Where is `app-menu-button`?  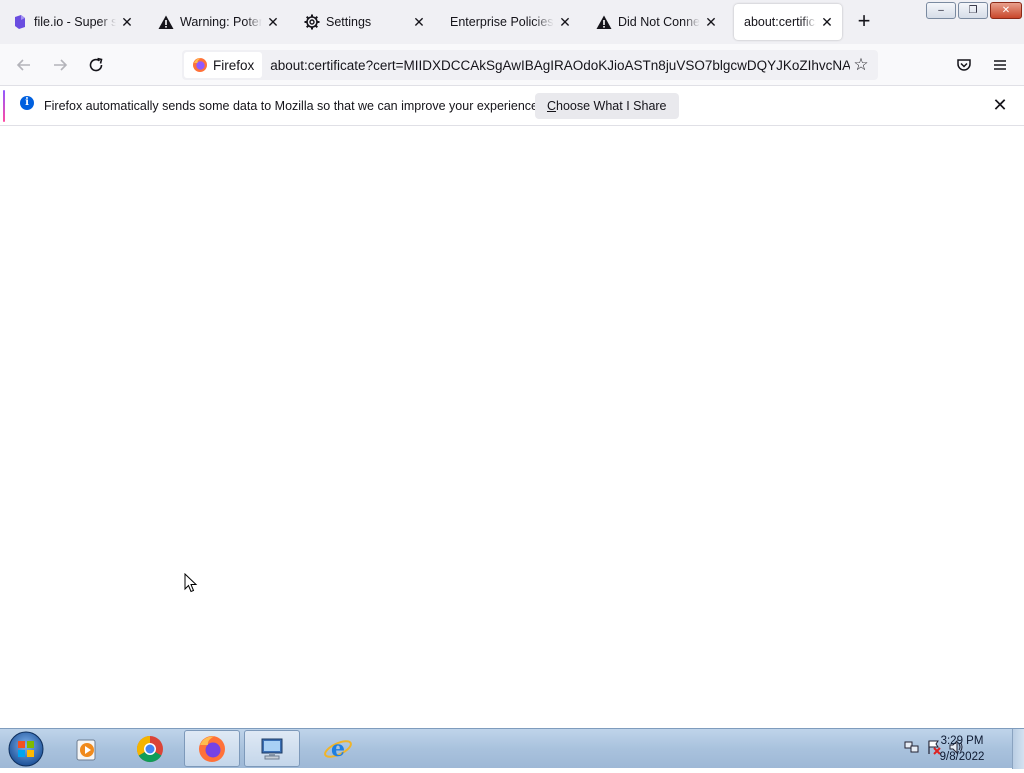
app-menu-button is located at coordinates (1000, 65).